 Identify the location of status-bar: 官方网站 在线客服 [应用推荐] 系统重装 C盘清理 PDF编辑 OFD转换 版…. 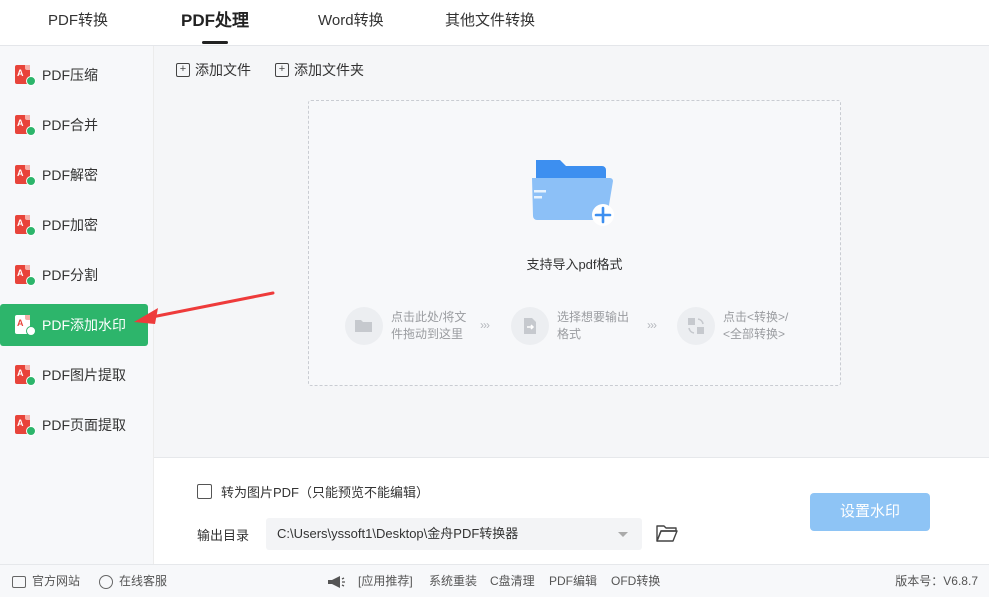
(494, 580).